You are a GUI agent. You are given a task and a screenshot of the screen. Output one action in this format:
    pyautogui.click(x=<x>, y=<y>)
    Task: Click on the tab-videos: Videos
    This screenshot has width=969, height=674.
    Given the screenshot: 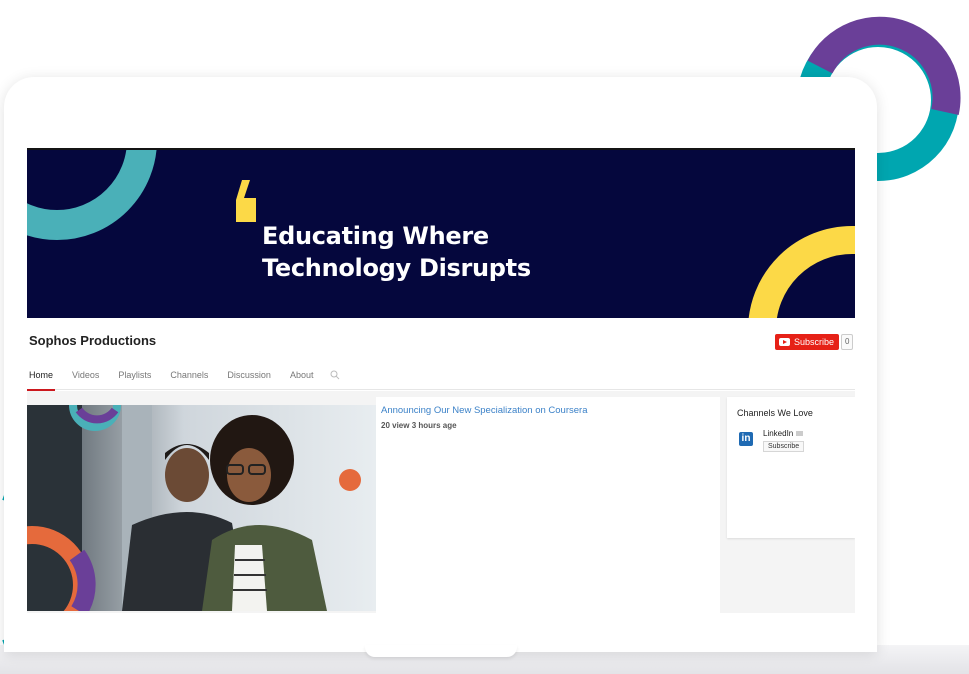 What is the action you would take?
    pyautogui.click(x=84, y=380)
    